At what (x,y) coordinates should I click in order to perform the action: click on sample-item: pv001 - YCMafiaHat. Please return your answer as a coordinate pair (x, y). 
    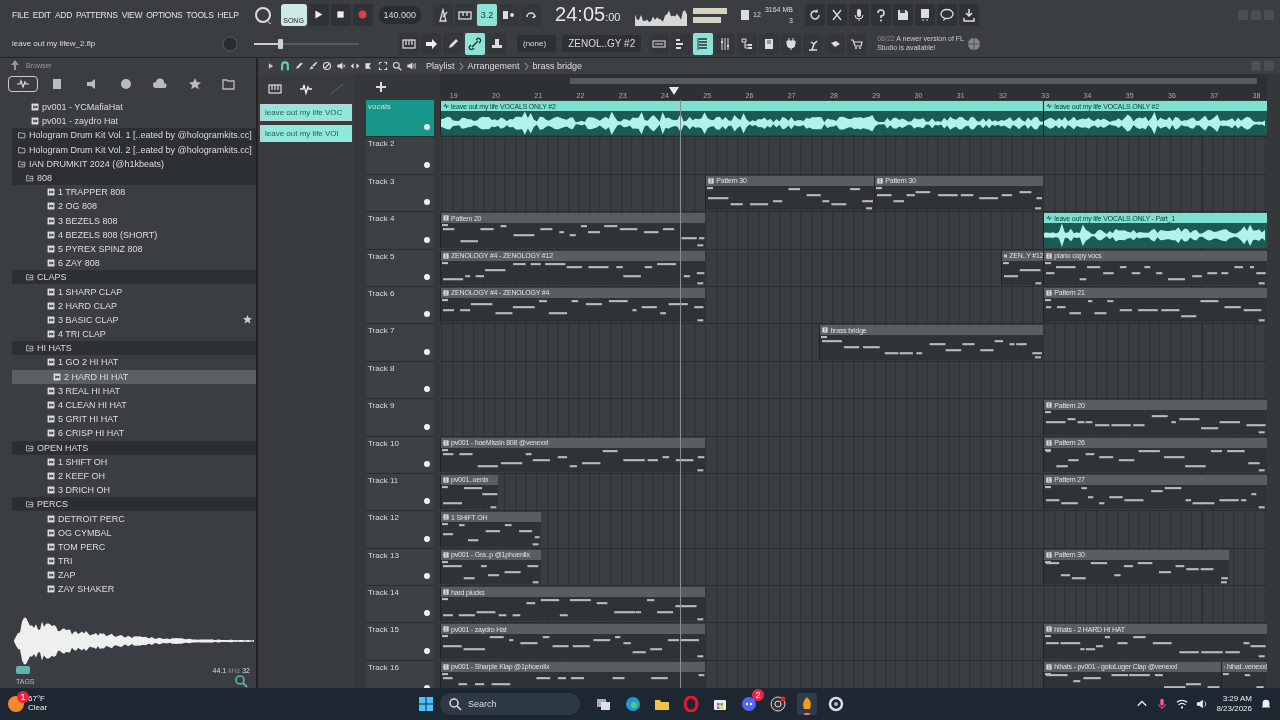
    Looking at the image, I should click on (134, 107).